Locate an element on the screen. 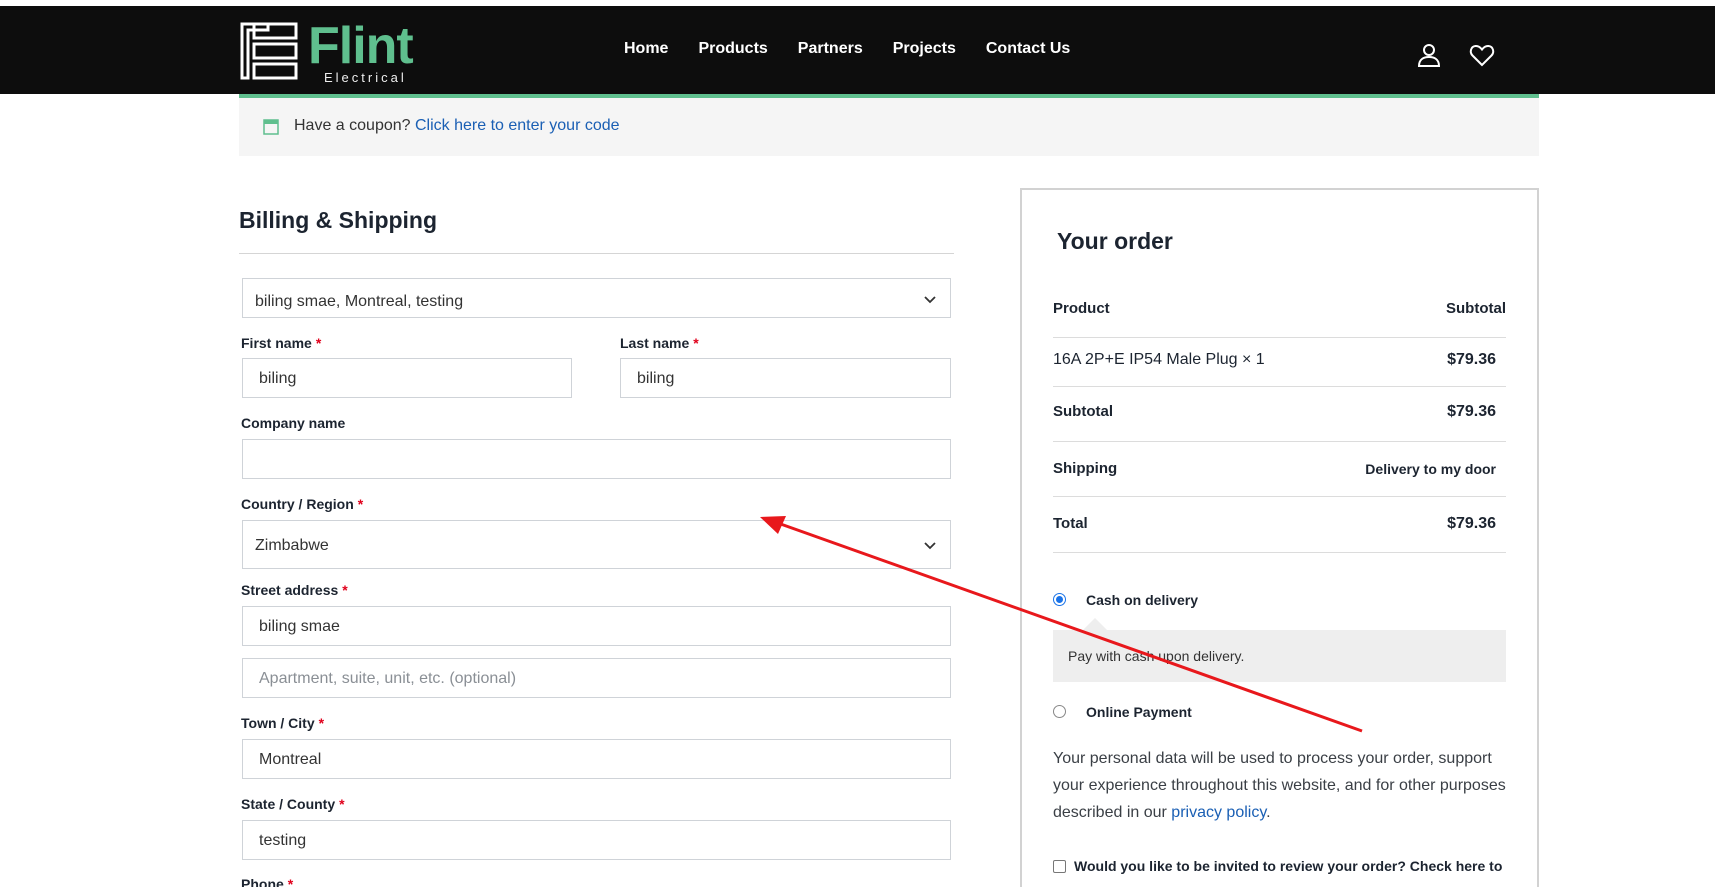 The width and height of the screenshot is (1715, 887). country-label: Country / Region * is located at coordinates (302, 504).